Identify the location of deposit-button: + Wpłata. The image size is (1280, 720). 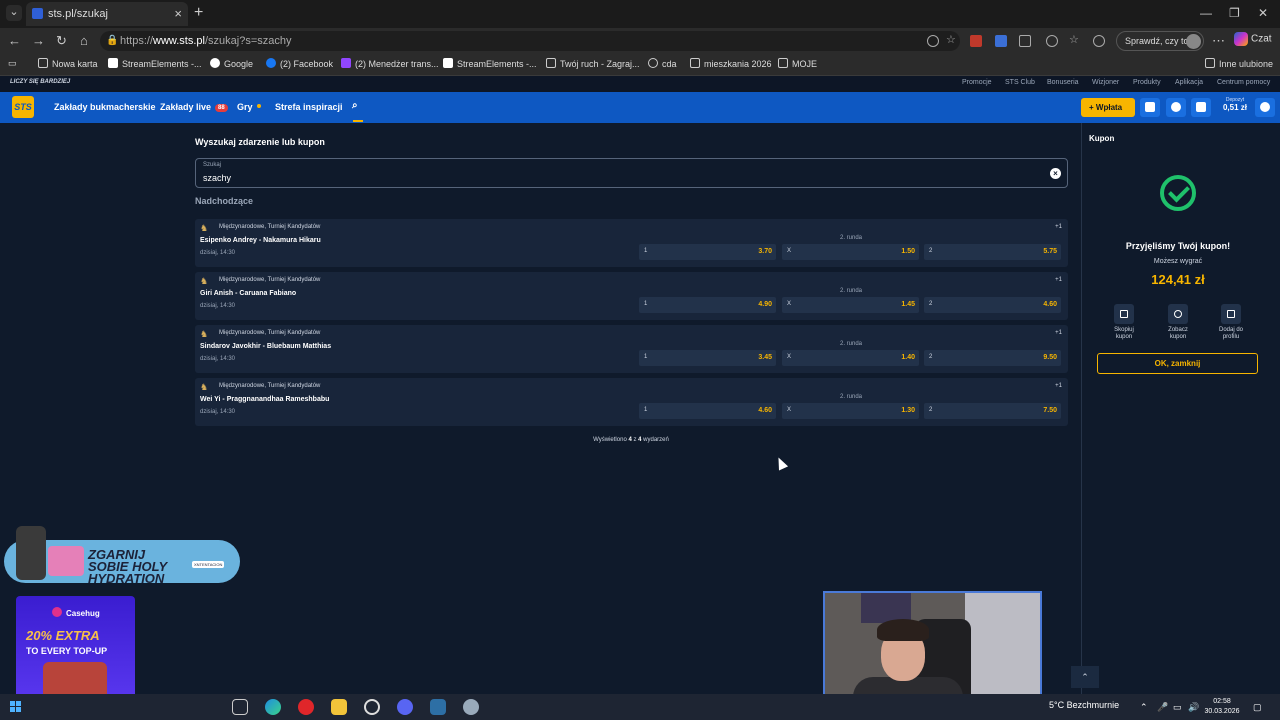
(1108, 107).